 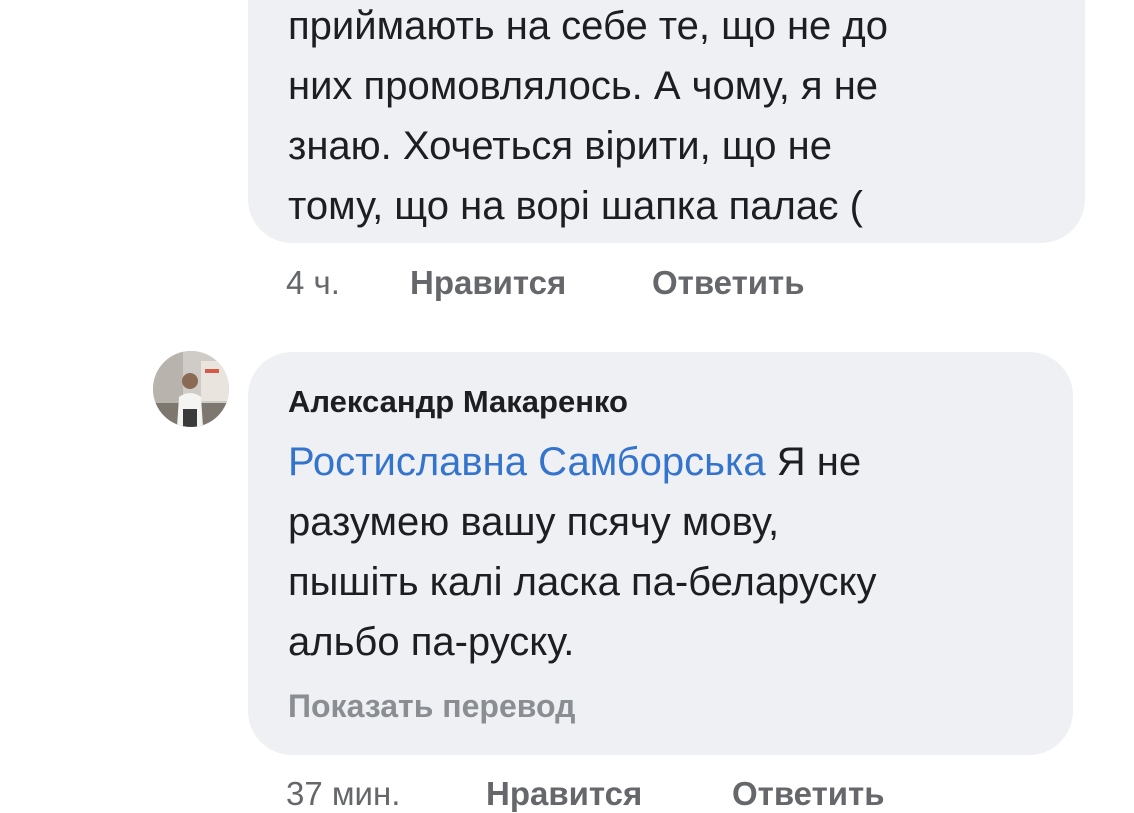 I want to click on comment-text-line: них промовлялось. А чому, я не, so click(x=583, y=86).